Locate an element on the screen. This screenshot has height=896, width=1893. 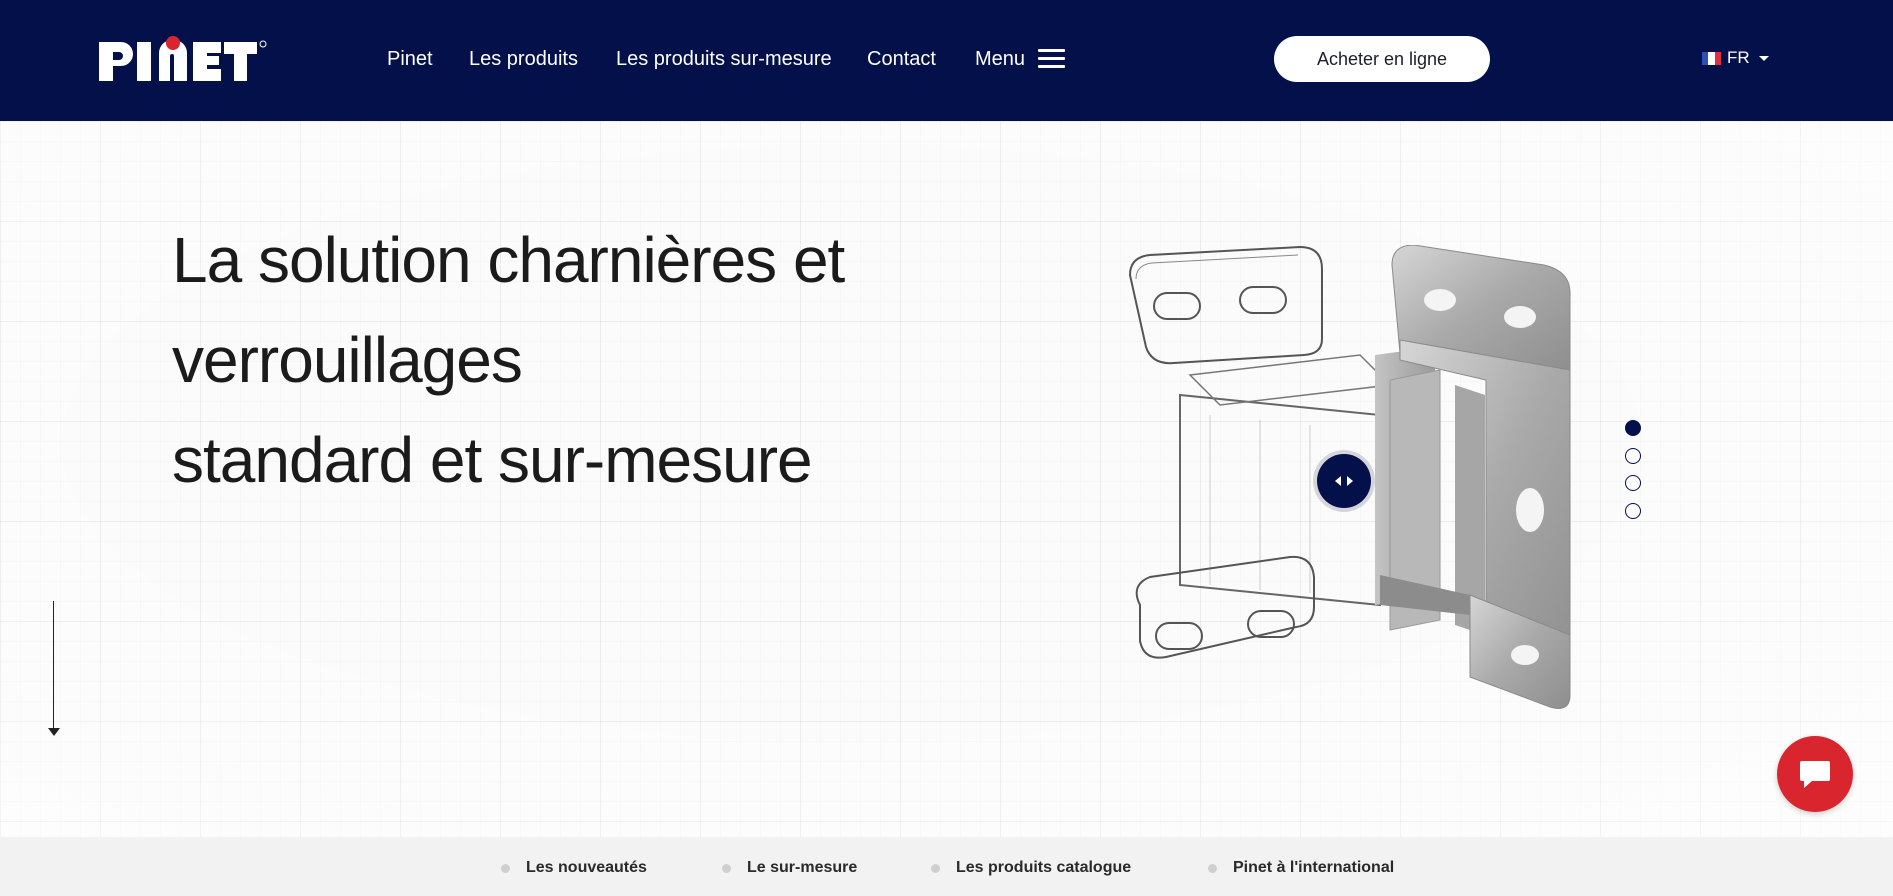
chat-bubble-icon is located at coordinates (1815, 774).